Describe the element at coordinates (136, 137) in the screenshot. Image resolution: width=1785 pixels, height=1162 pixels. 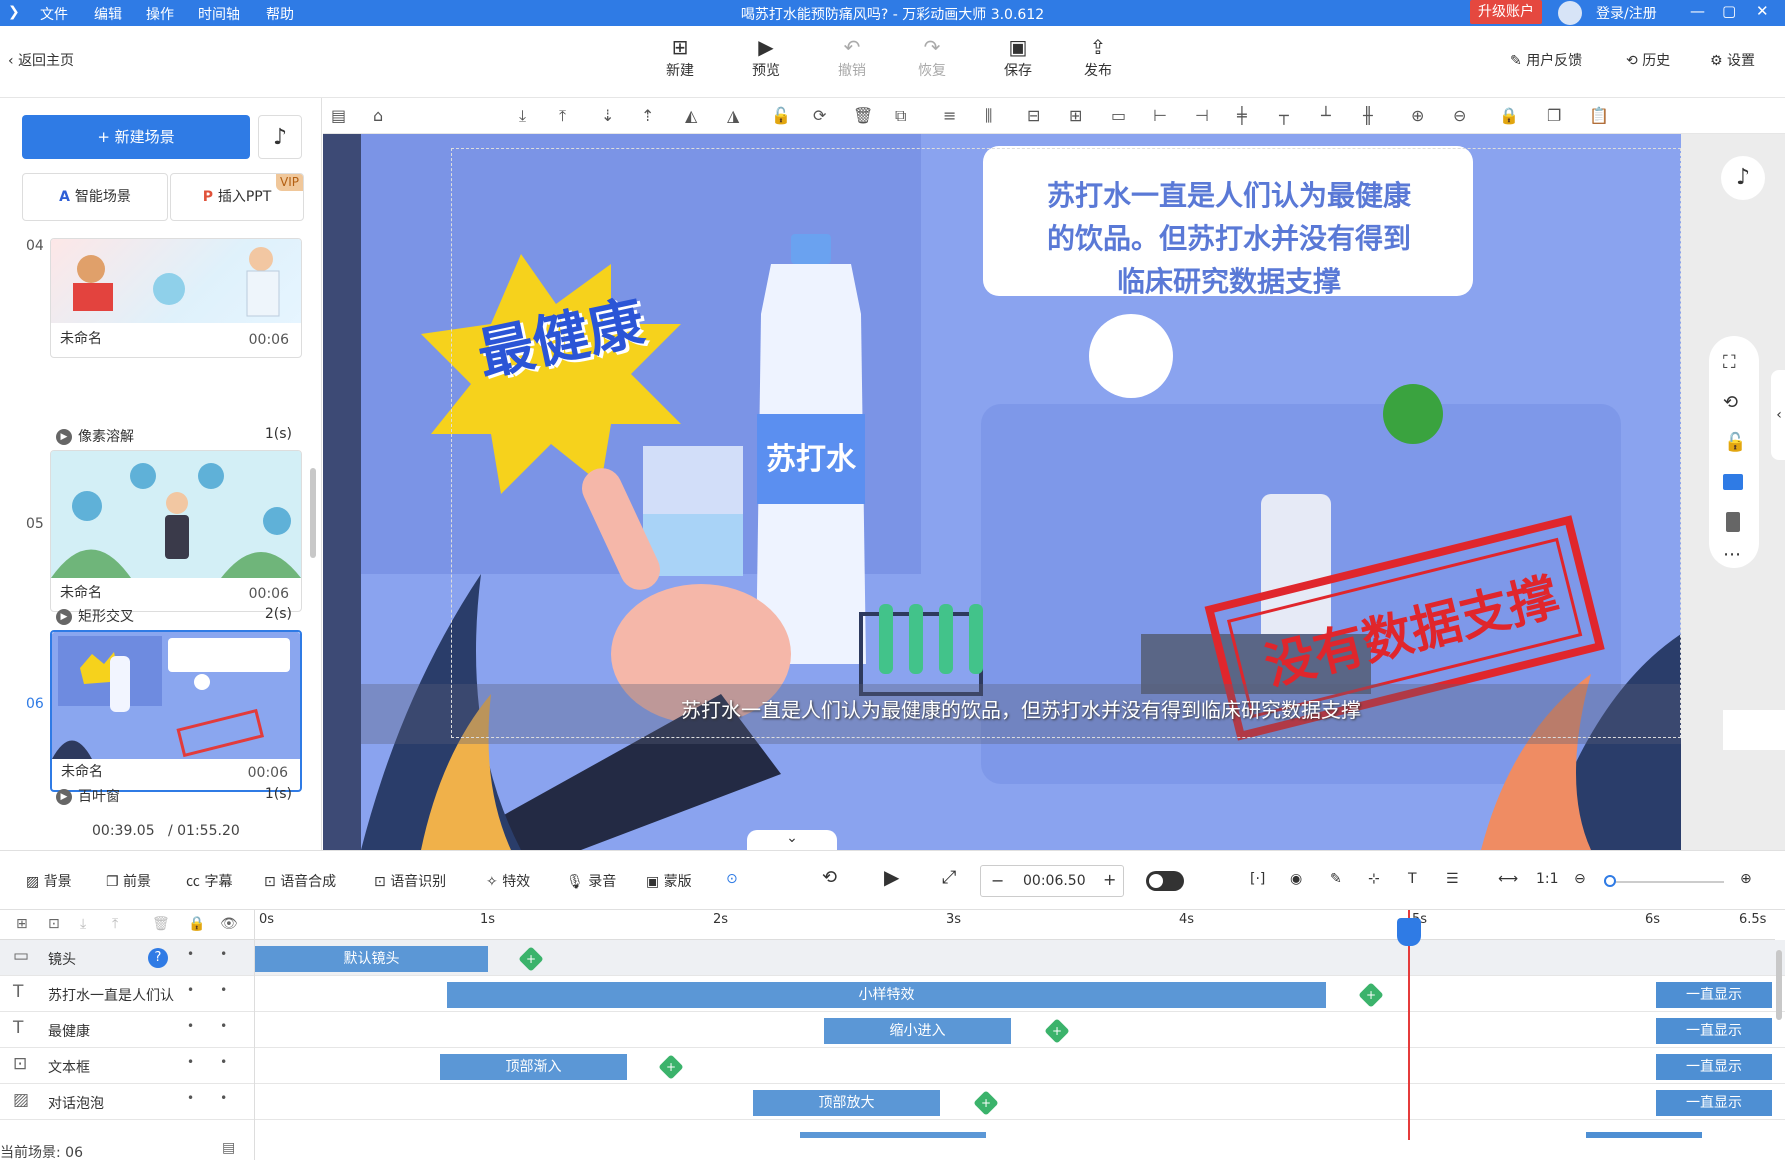
I see `new-scene-button: + 新建场景` at that location.